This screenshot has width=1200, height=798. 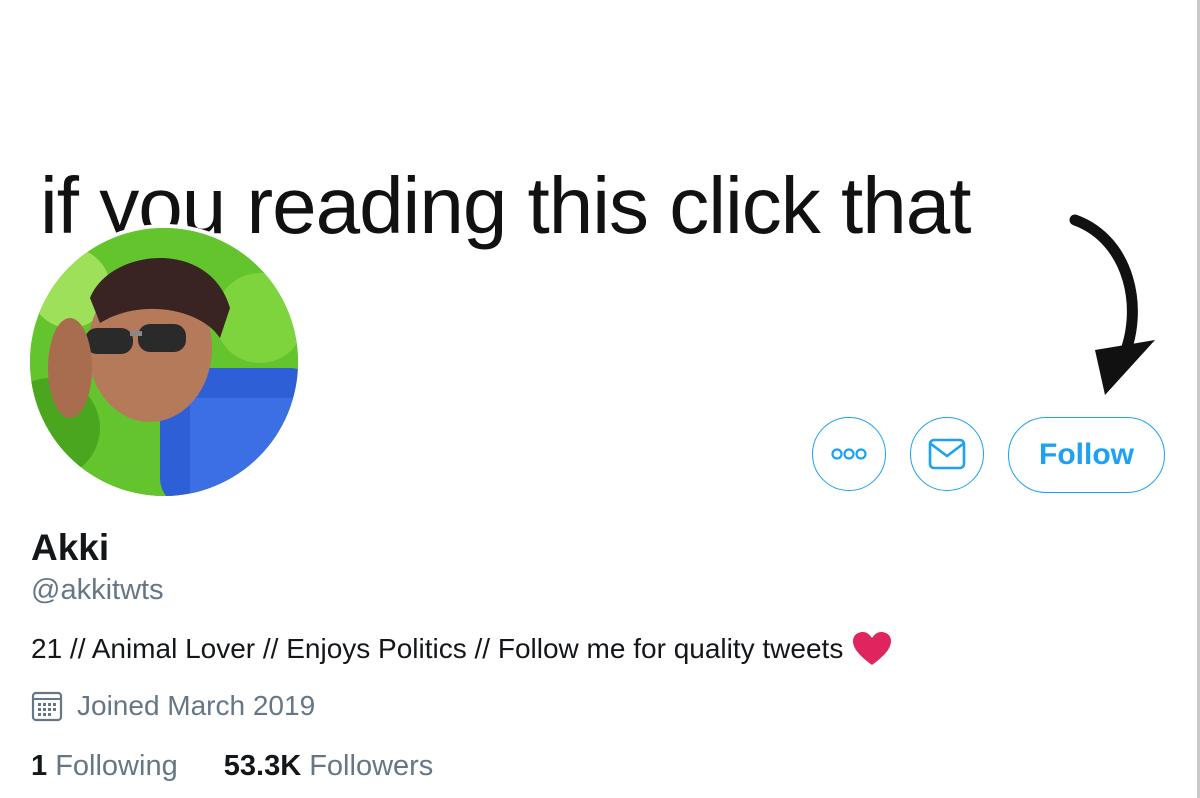 I want to click on envelope-icon, so click(x=947, y=454).